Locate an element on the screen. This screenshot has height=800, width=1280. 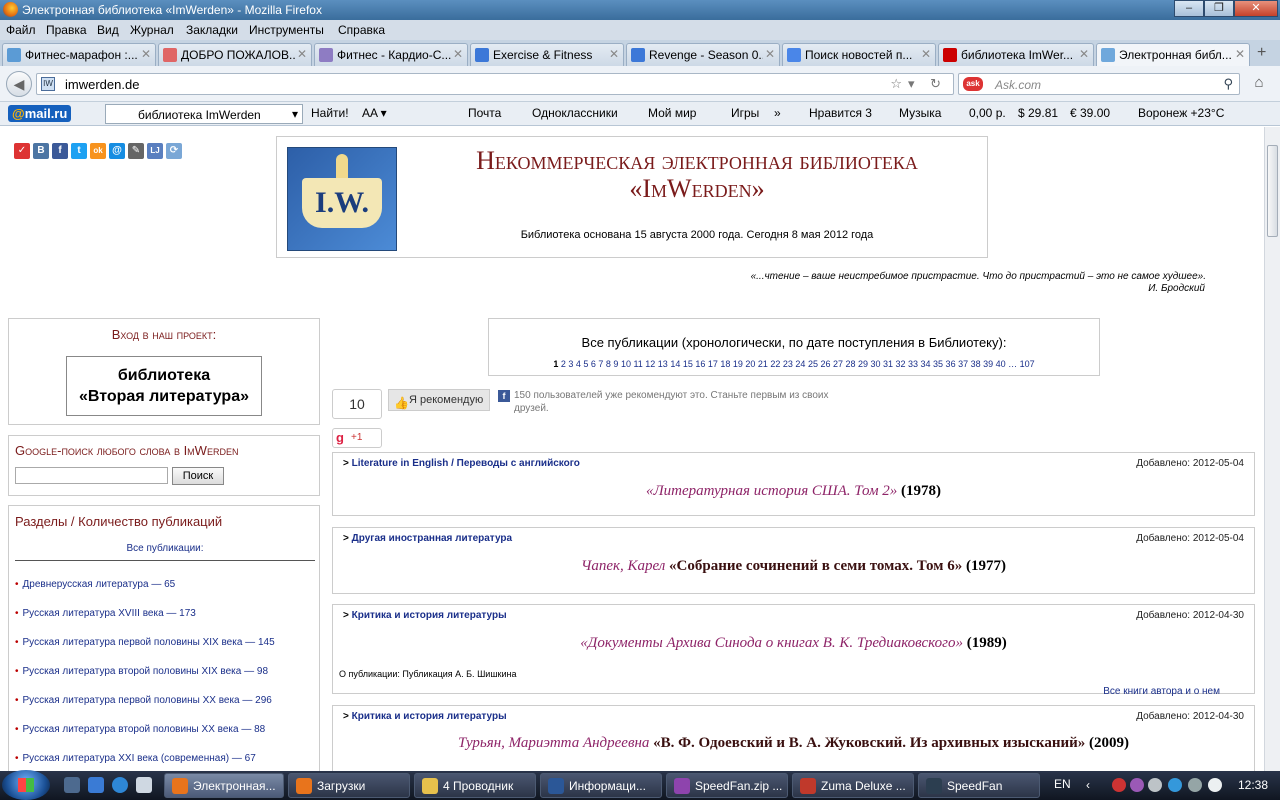
moimir-icon: @ is located at coordinates (117, 151).